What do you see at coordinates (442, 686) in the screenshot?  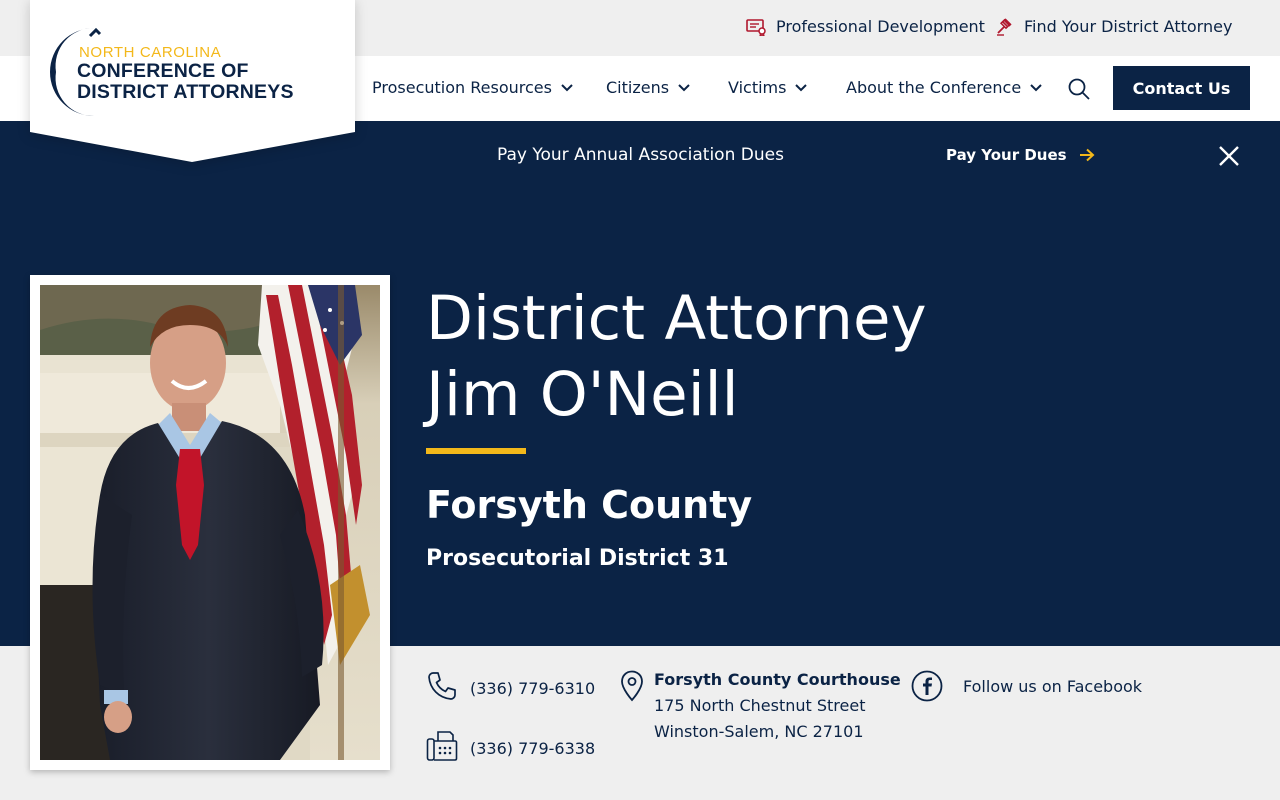 I see `phone-icon` at bounding box center [442, 686].